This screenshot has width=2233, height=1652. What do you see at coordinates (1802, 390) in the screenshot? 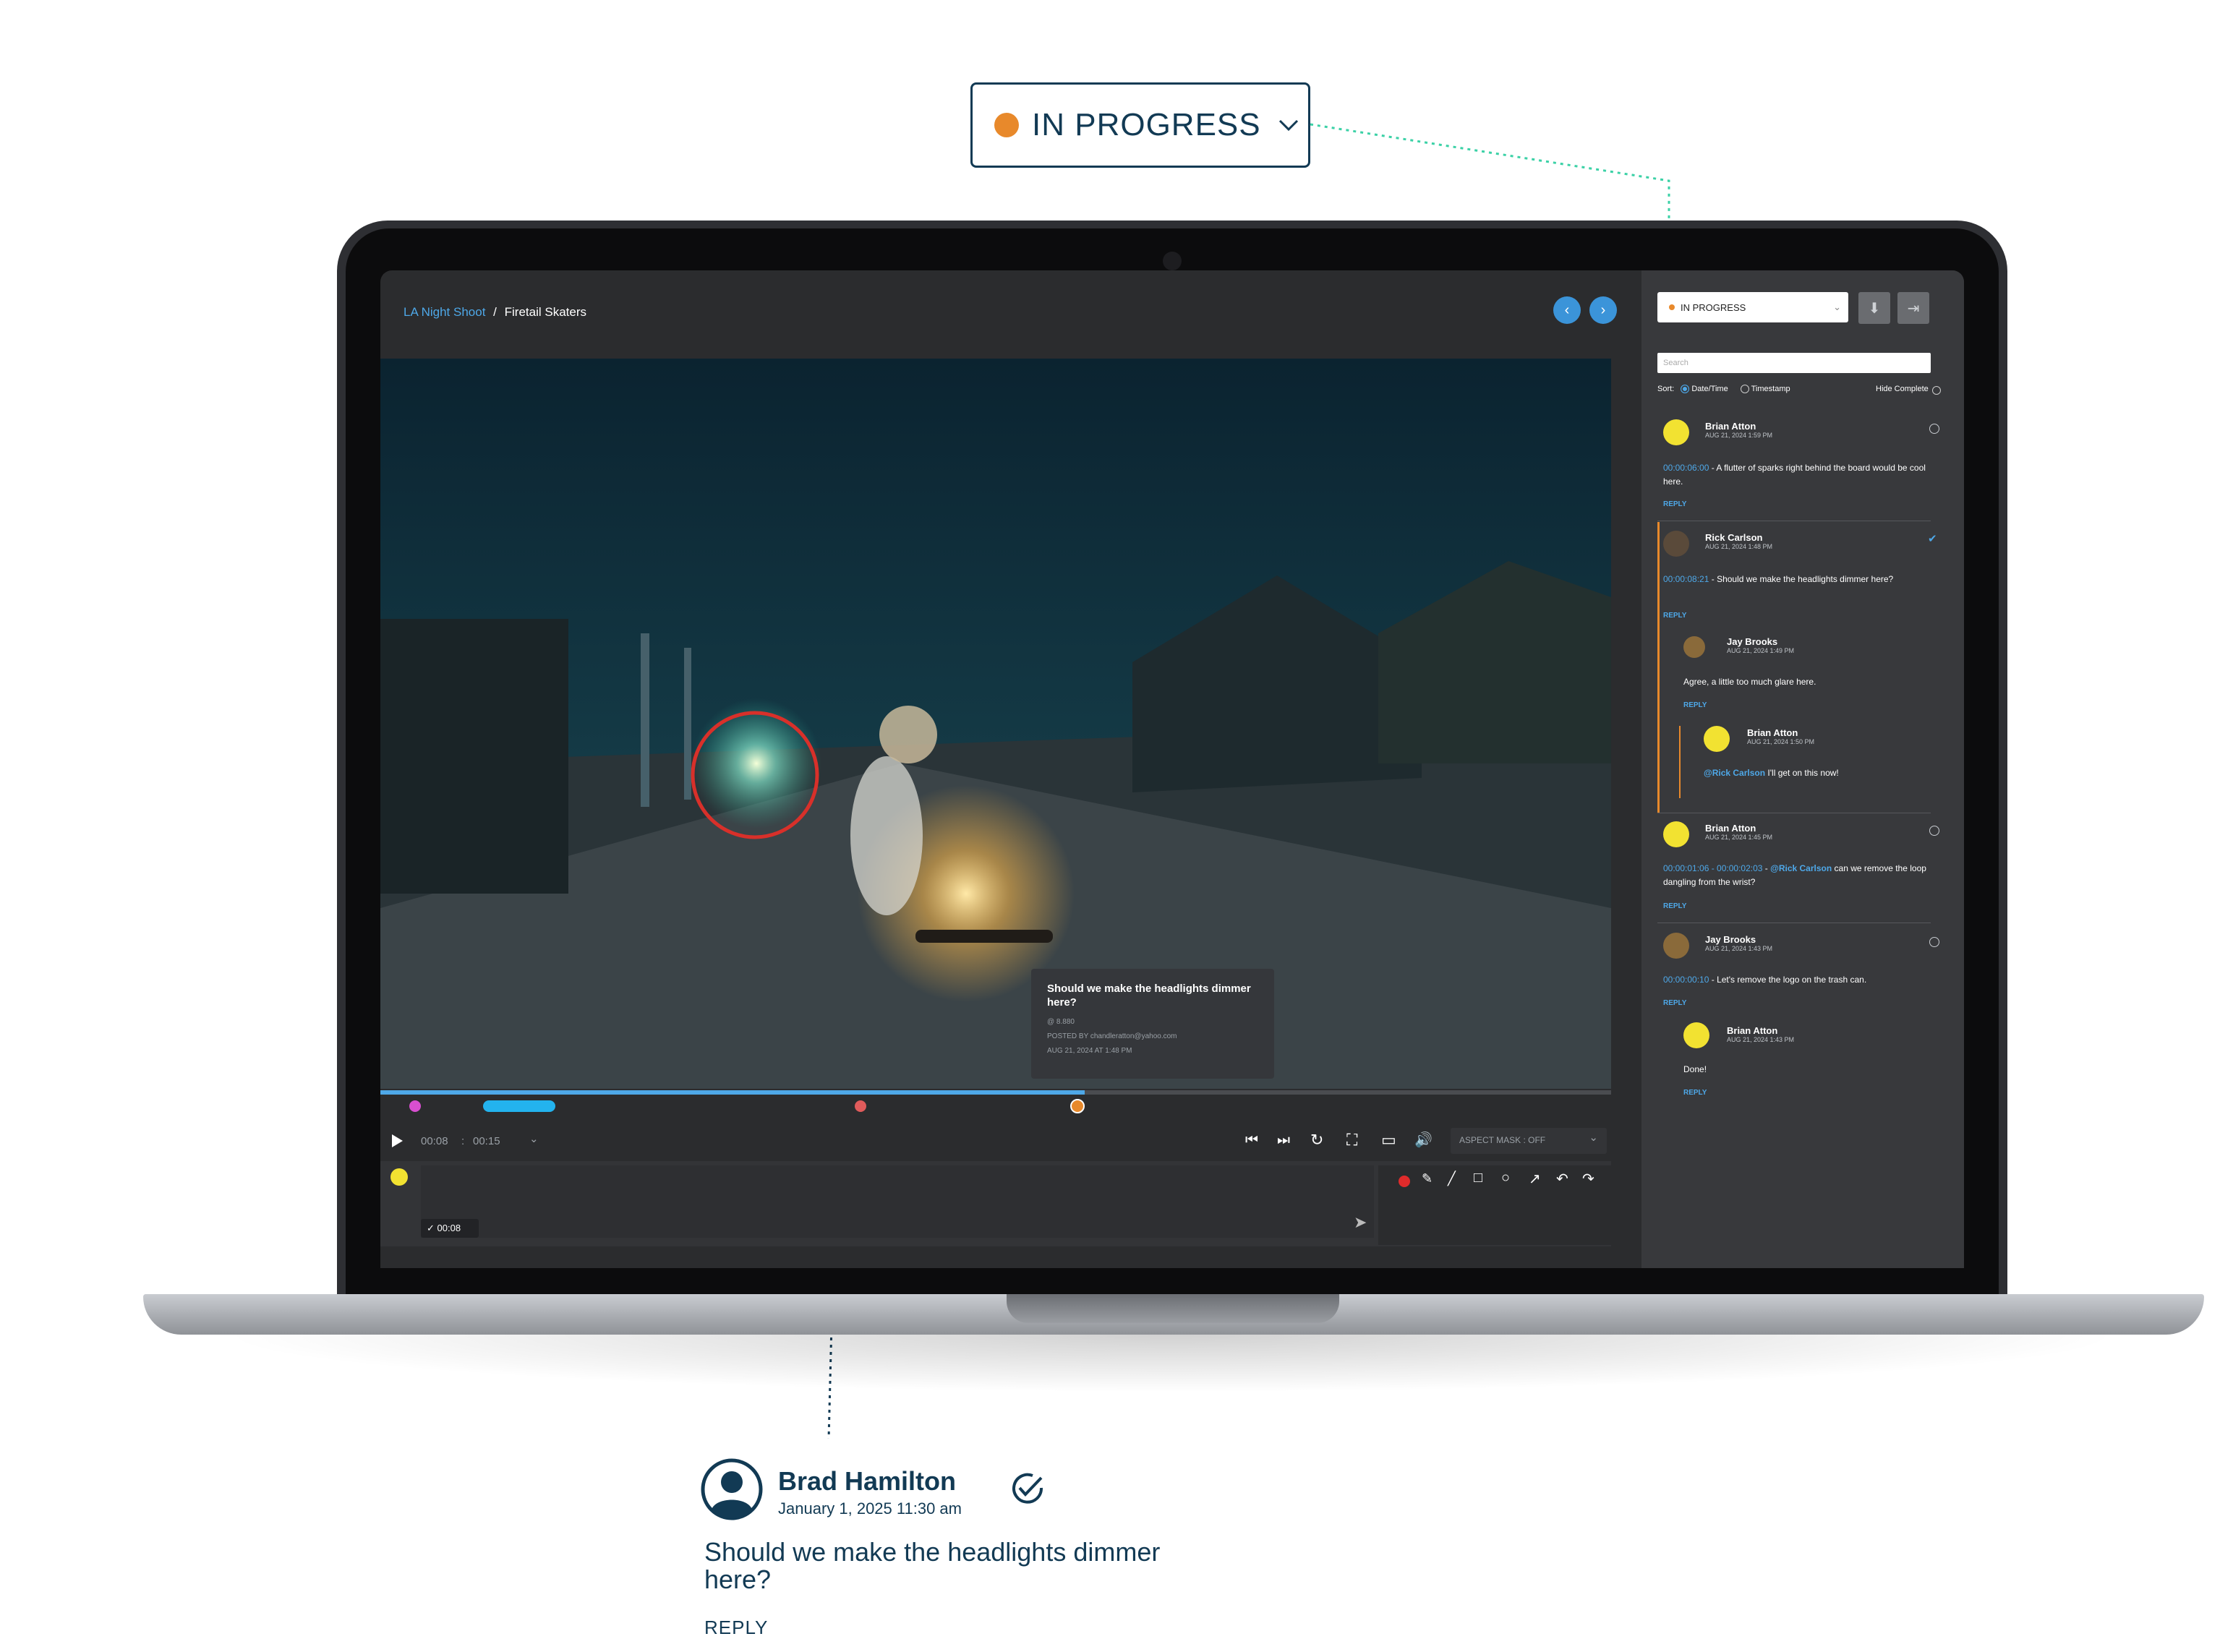
I see `sort-row: Sort: Date/Time Timestamp Hide Complete` at bounding box center [1802, 390].